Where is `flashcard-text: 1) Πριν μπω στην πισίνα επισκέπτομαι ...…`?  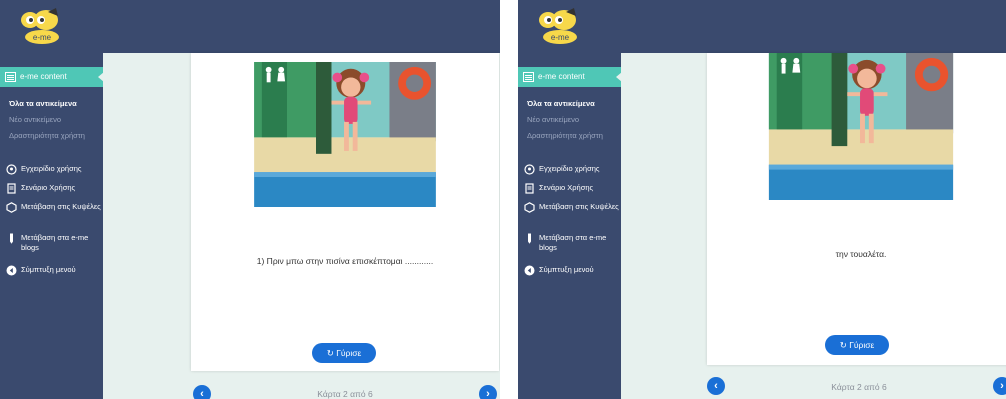
flashcard-text: 1) Πριν μπω στην πισίνα επισκέπτομαι ...… is located at coordinates (345, 261).